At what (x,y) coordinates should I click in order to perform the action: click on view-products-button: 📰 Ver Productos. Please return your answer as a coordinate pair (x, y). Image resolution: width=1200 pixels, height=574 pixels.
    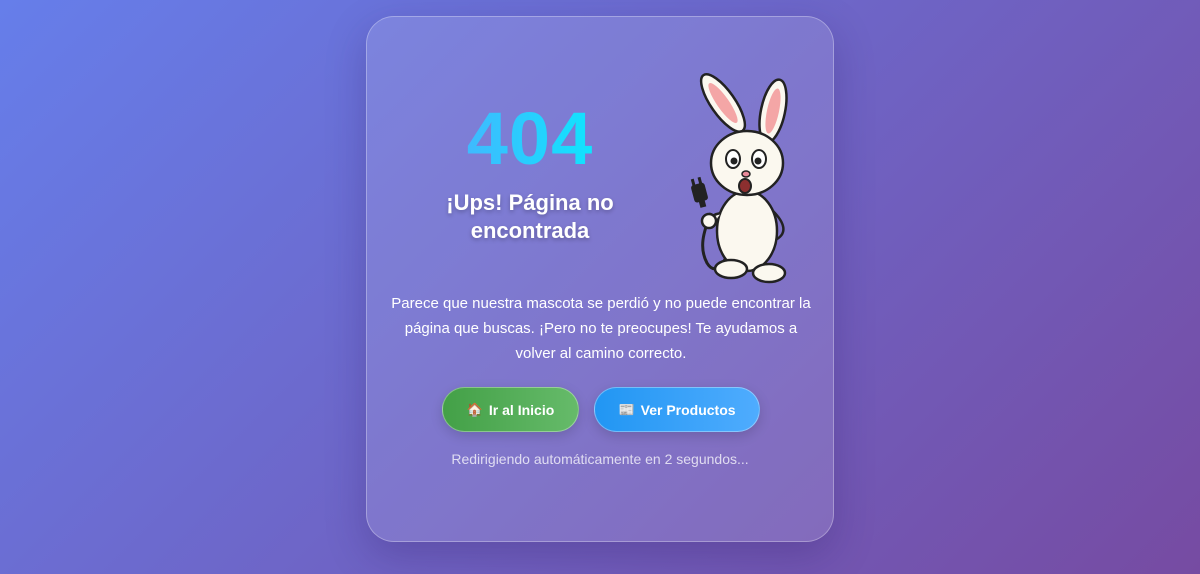
    Looking at the image, I should click on (677, 409).